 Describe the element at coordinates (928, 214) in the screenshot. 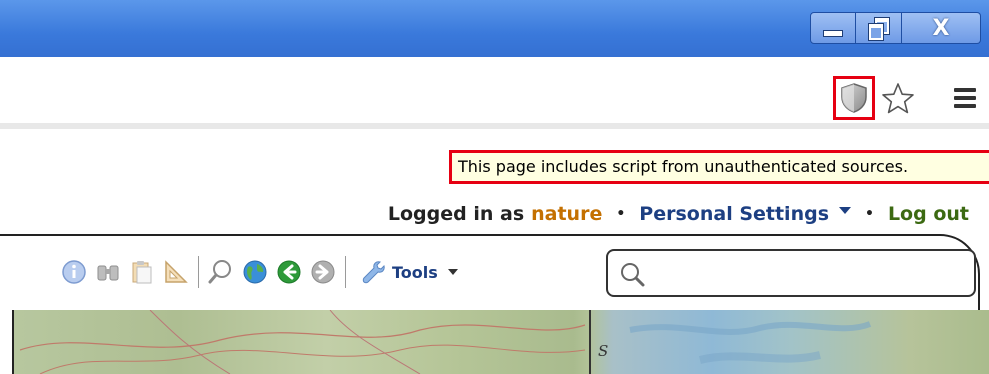

I see `logout-link: Log out` at that location.